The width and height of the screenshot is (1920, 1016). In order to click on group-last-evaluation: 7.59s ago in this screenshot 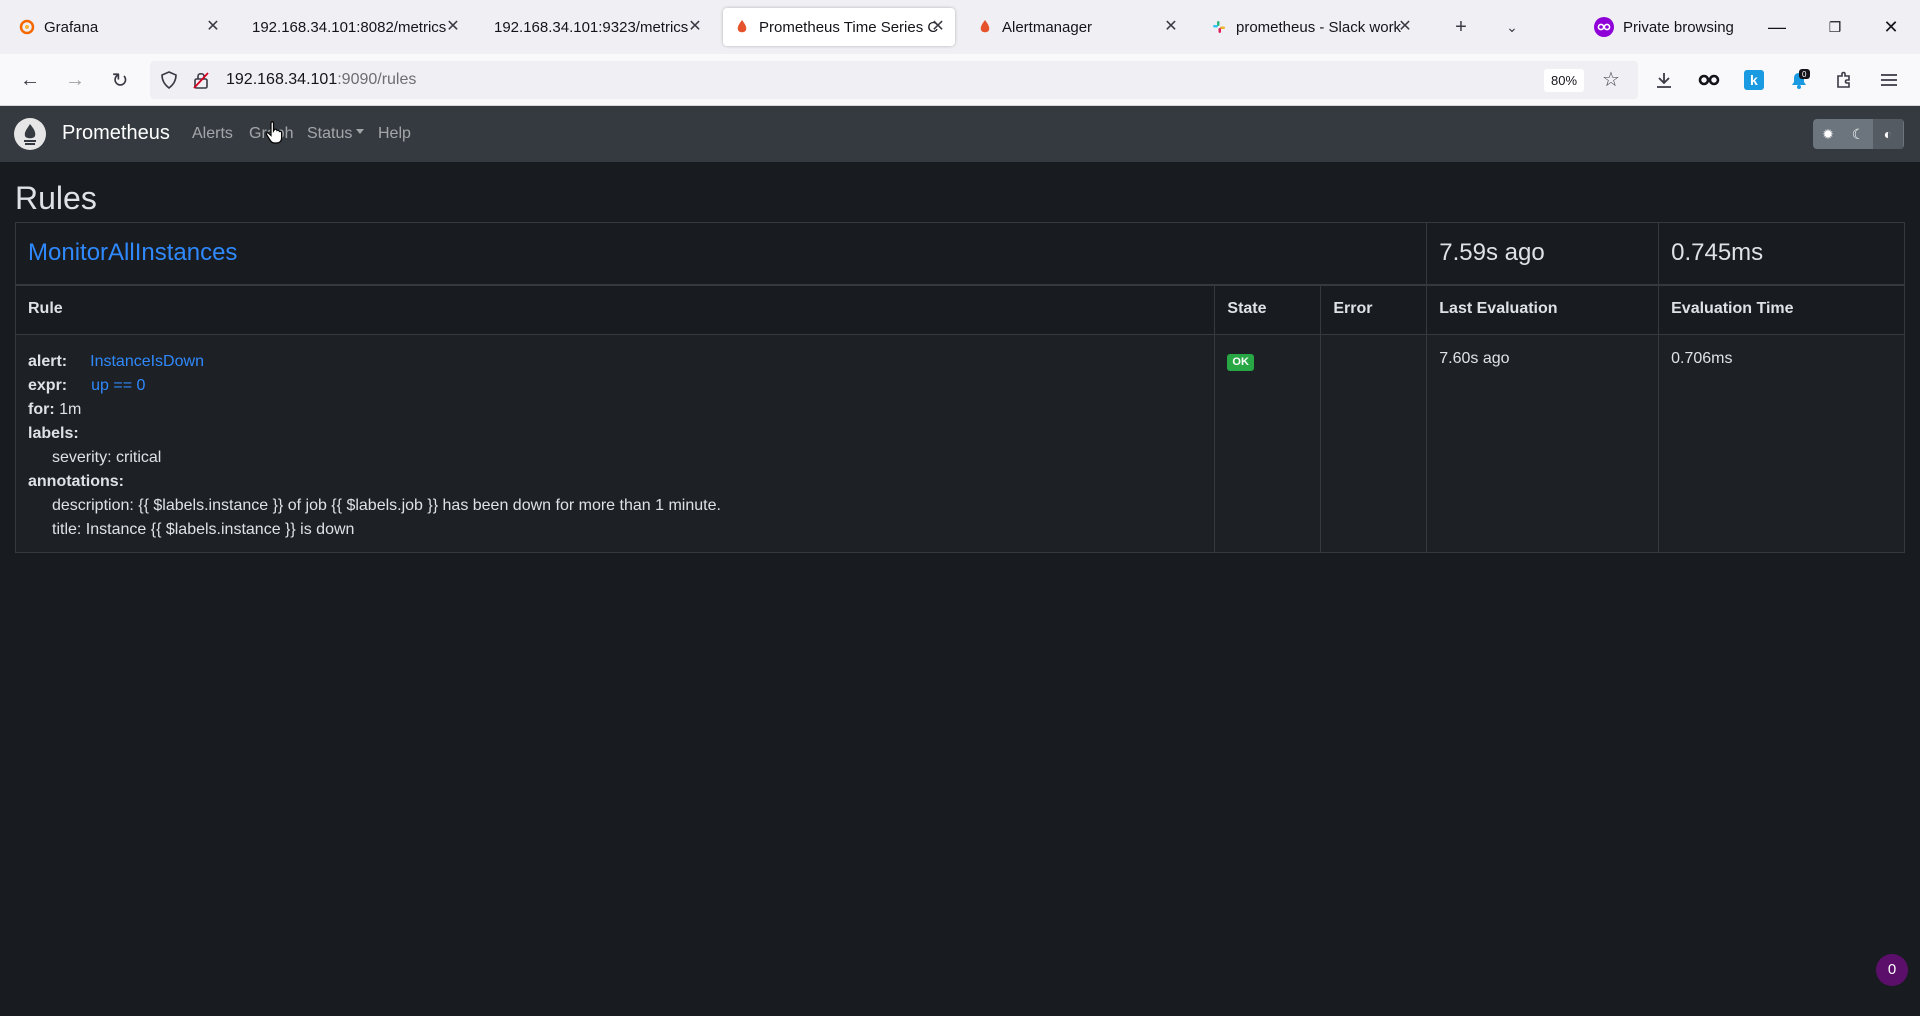, I will do `click(1543, 253)`.